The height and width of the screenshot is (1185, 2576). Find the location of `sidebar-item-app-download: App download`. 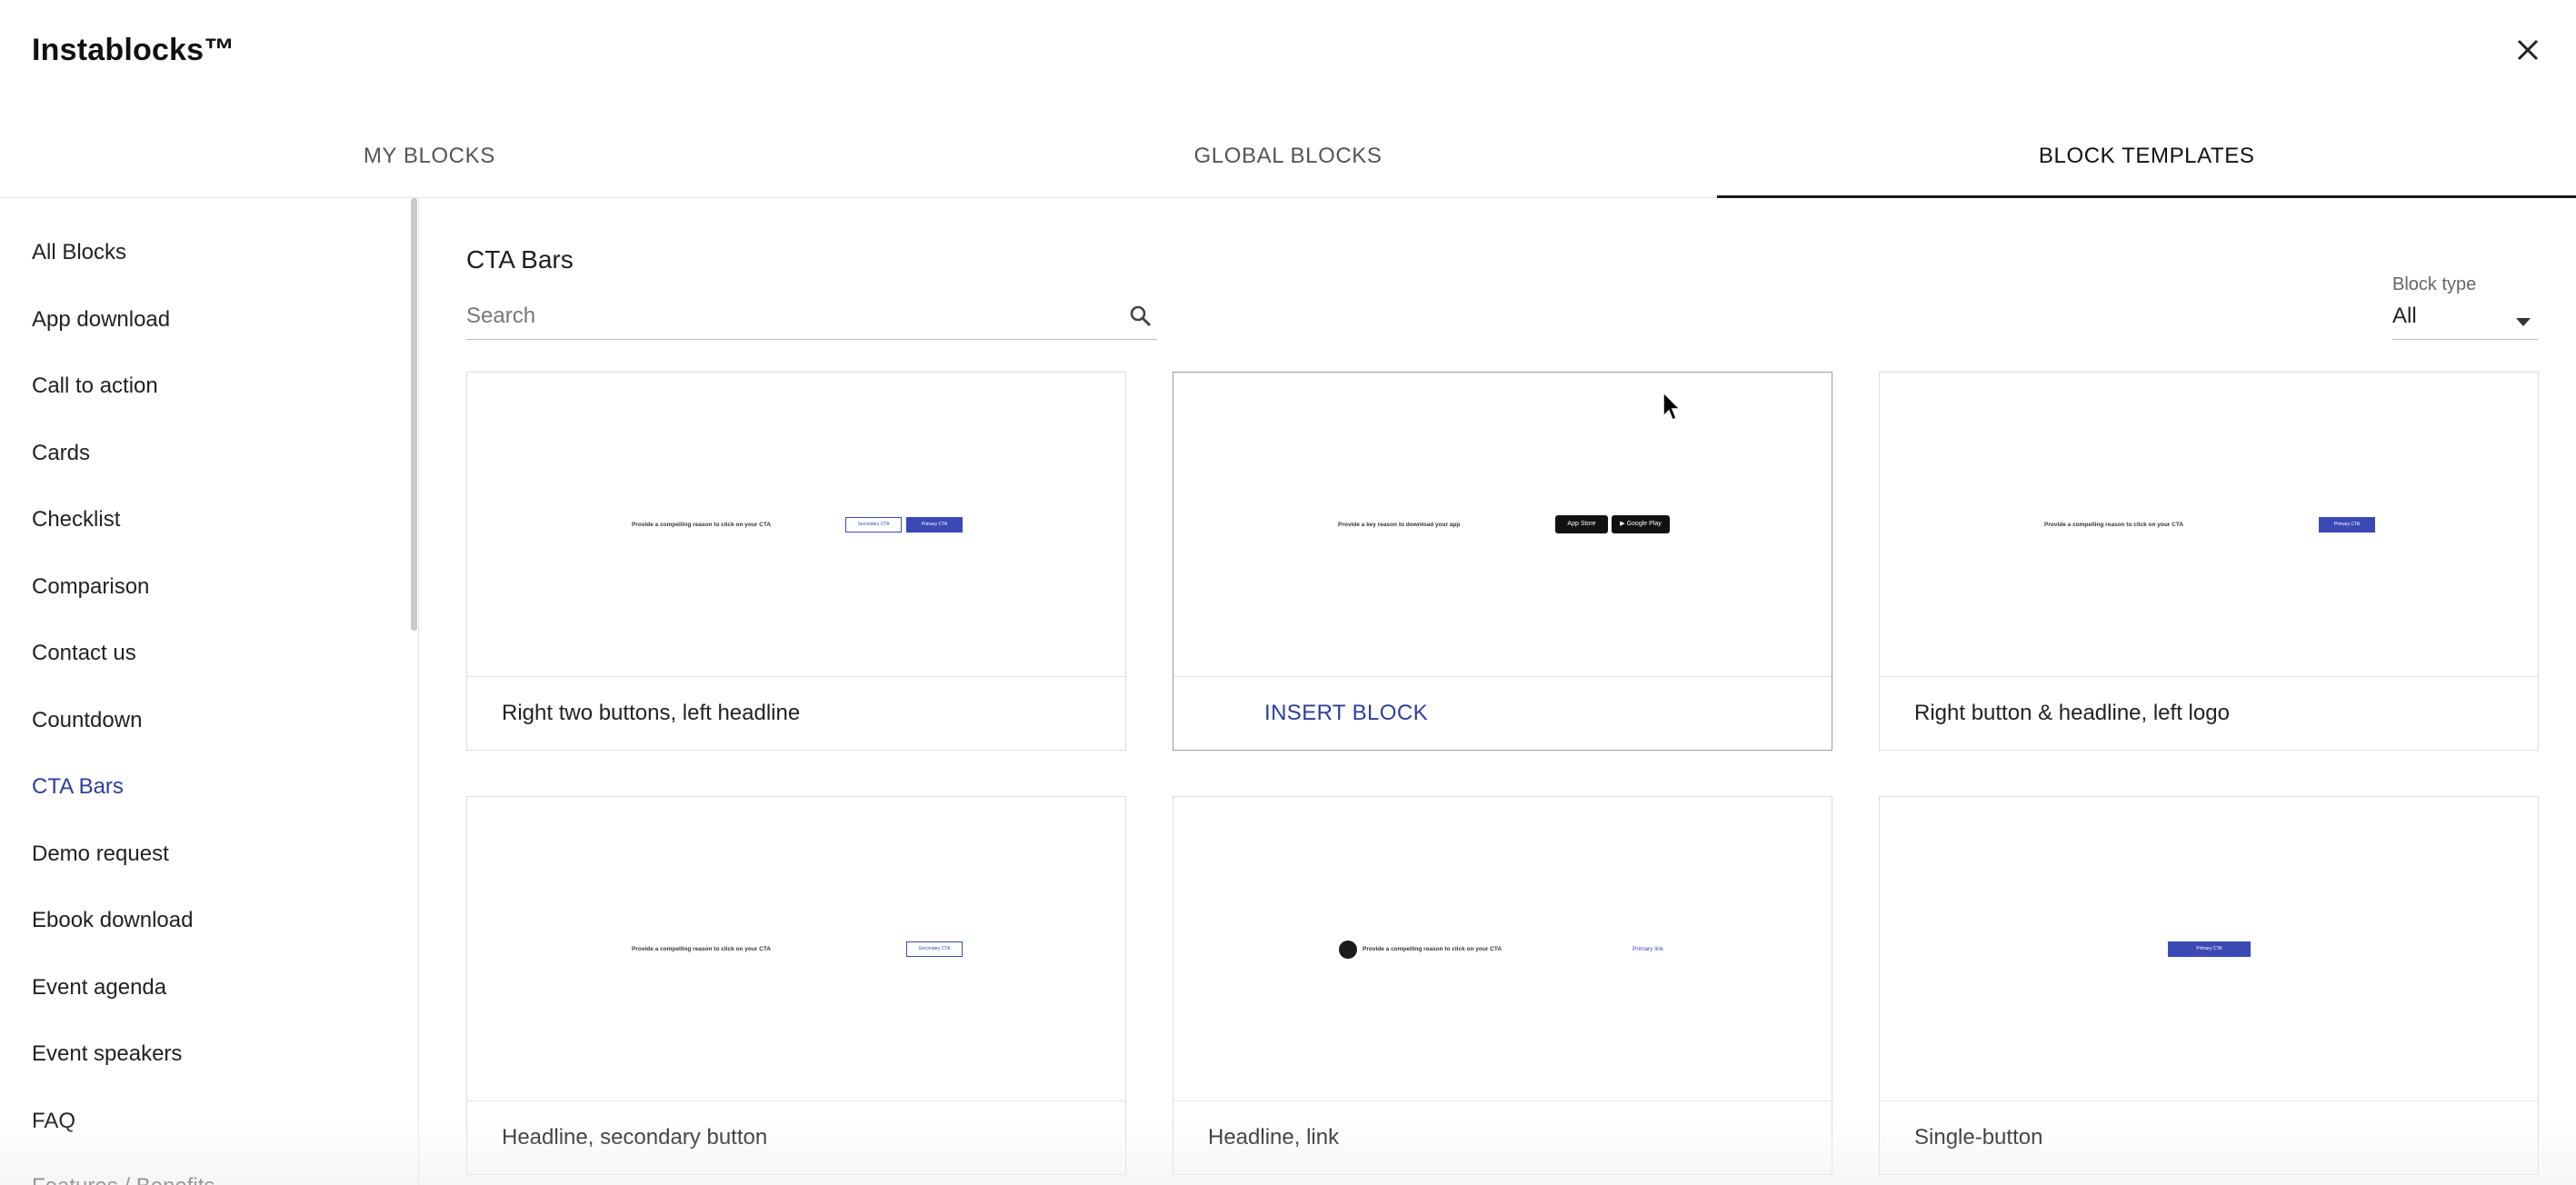

sidebar-item-app-download: App download is located at coordinates (101, 320).